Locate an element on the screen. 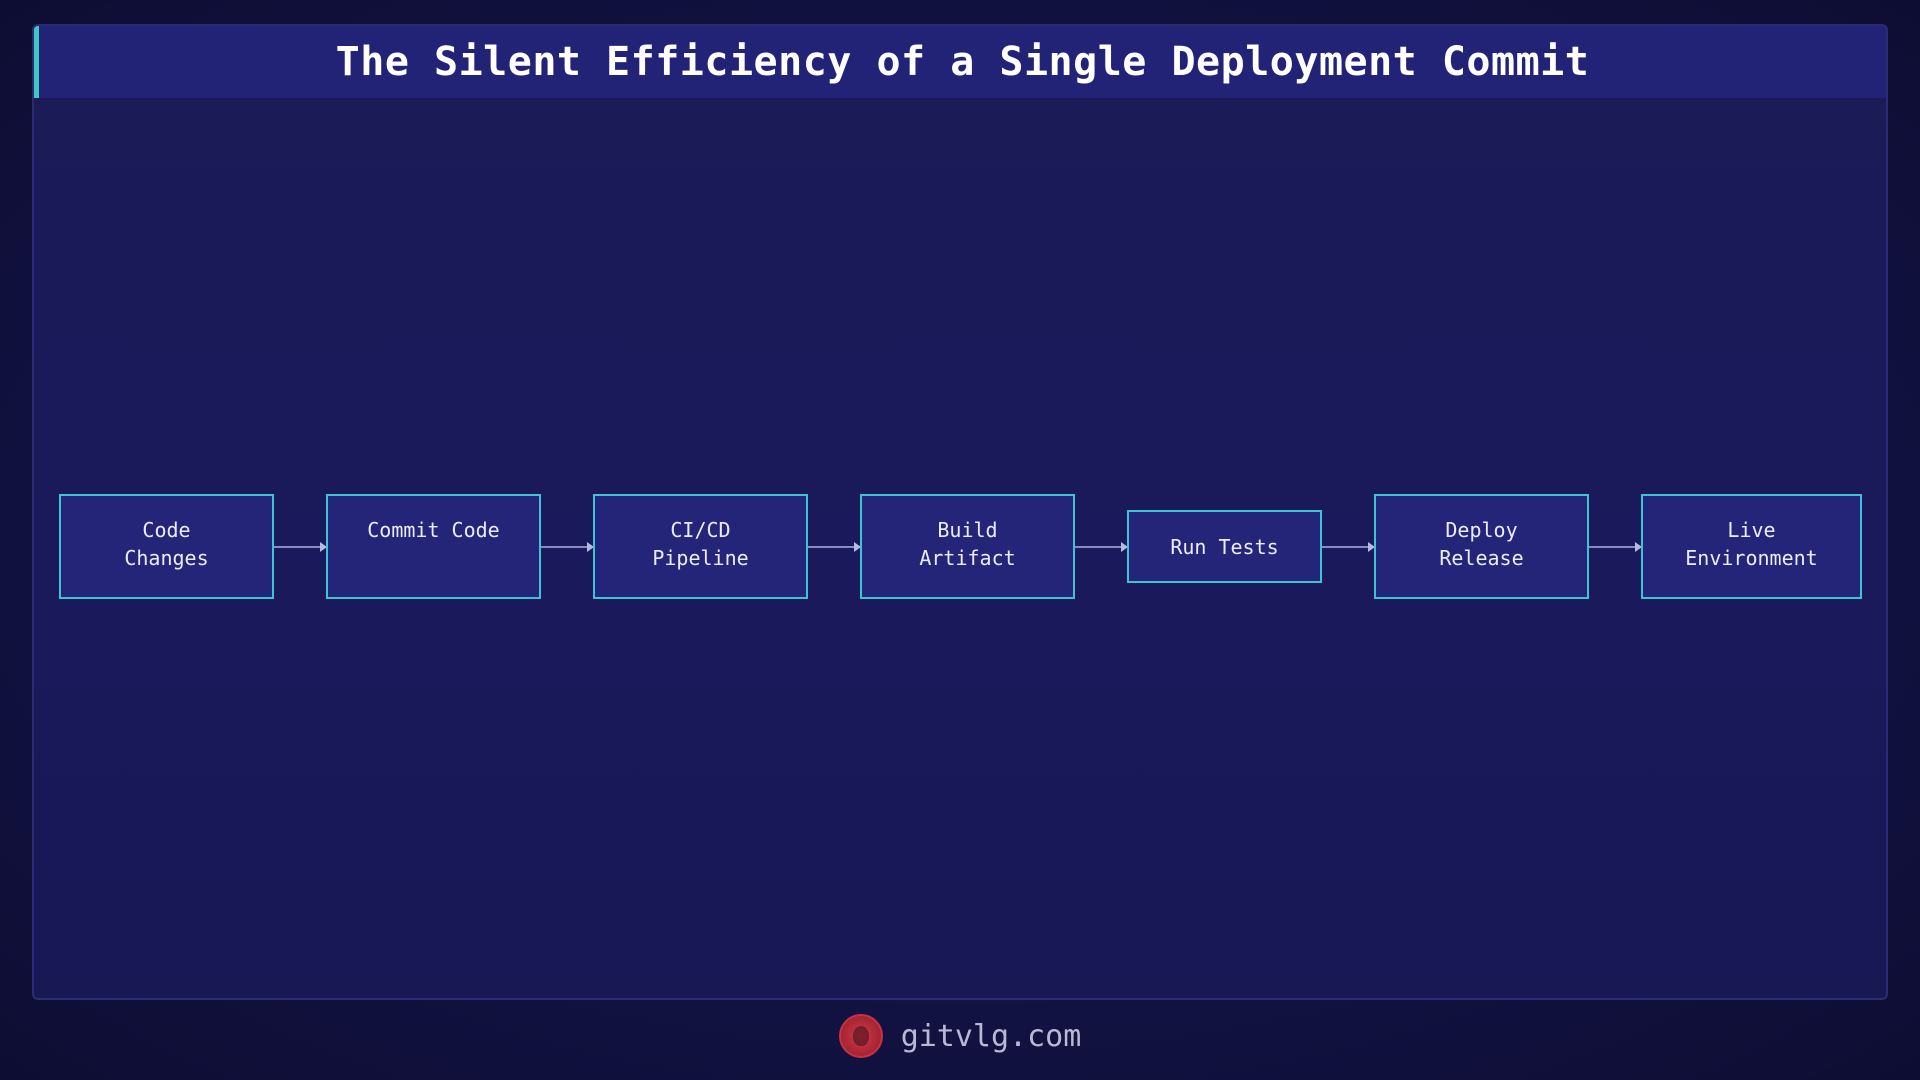  lion-logo-icon is located at coordinates (860, 1036).